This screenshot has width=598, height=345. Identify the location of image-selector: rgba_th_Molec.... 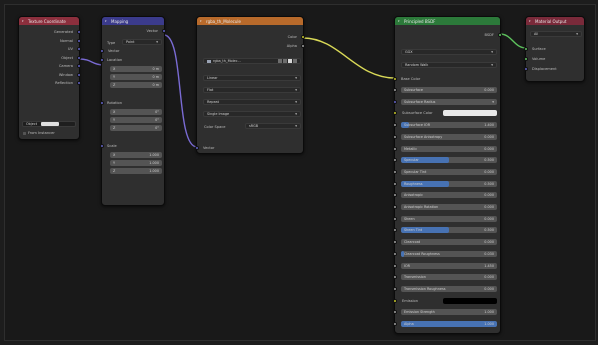
(252, 61).